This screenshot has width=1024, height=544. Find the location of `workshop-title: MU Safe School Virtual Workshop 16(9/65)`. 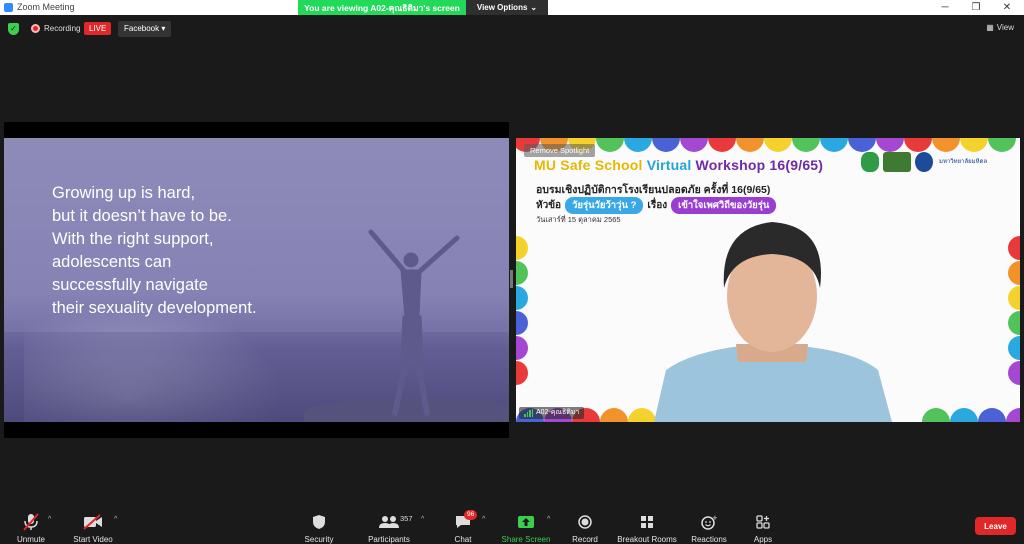

workshop-title: MU Safe School Virtual Workshop 16(9/65) is located at coordinates (678, 165).